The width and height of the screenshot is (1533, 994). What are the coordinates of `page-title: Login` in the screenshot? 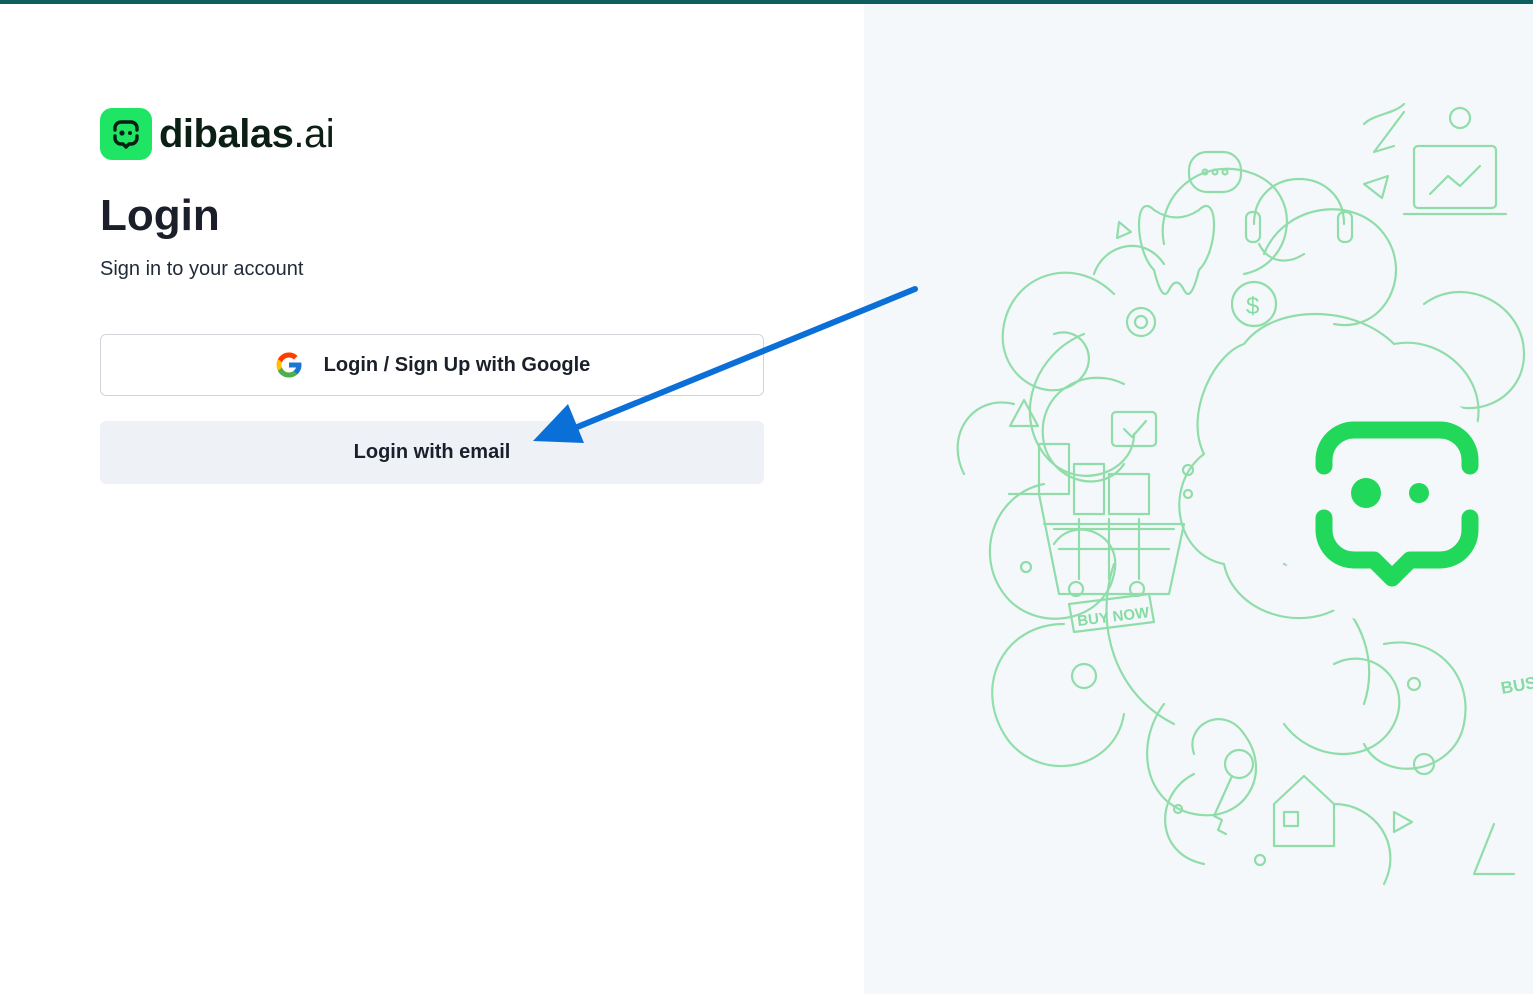 It's located at (160, 215).